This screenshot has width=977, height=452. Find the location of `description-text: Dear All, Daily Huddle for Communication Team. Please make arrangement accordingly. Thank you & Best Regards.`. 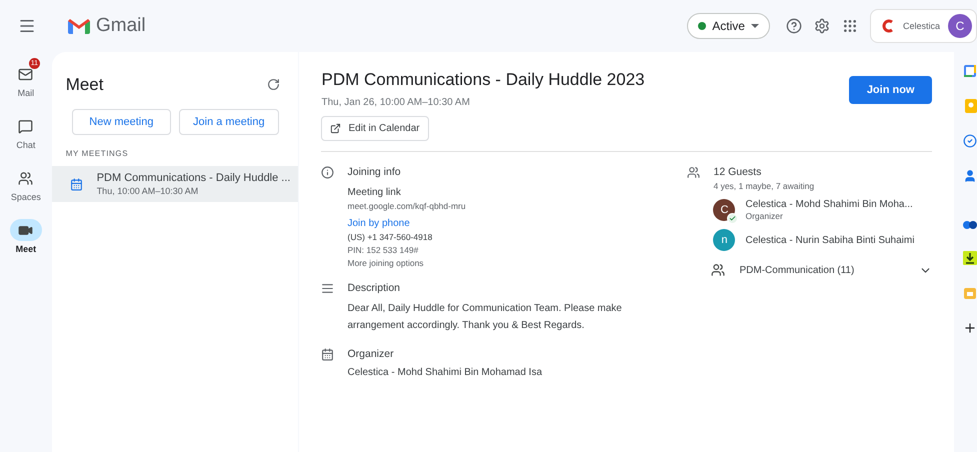

description-text: Dear All, Daily Huddle for Communication Team. Please make arrangement accordingly. Thank you & Best Regards. is located at coordinates (485, 317).